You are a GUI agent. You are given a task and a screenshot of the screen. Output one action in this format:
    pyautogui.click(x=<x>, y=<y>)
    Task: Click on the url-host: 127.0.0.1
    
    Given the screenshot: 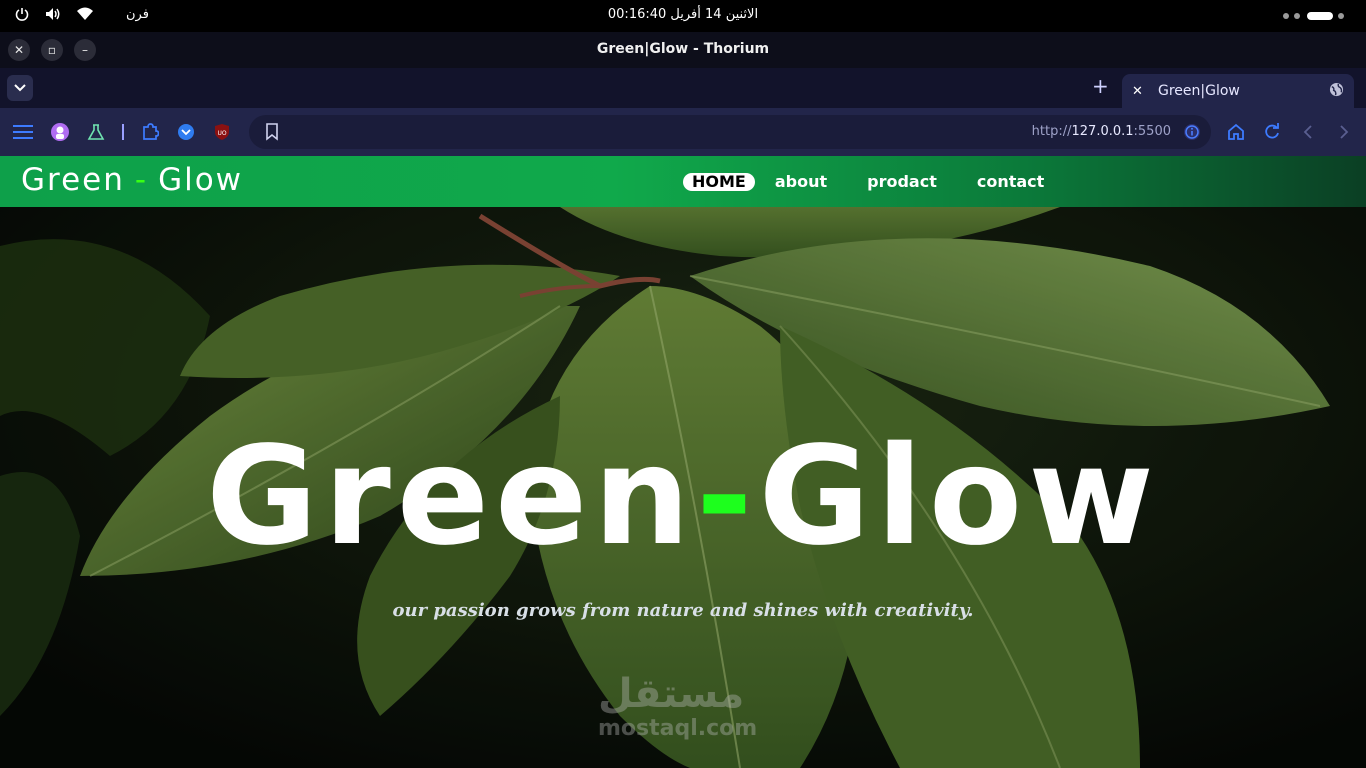 What is the action you would take?
    pyautogui.click(x=1102, y=131)
    